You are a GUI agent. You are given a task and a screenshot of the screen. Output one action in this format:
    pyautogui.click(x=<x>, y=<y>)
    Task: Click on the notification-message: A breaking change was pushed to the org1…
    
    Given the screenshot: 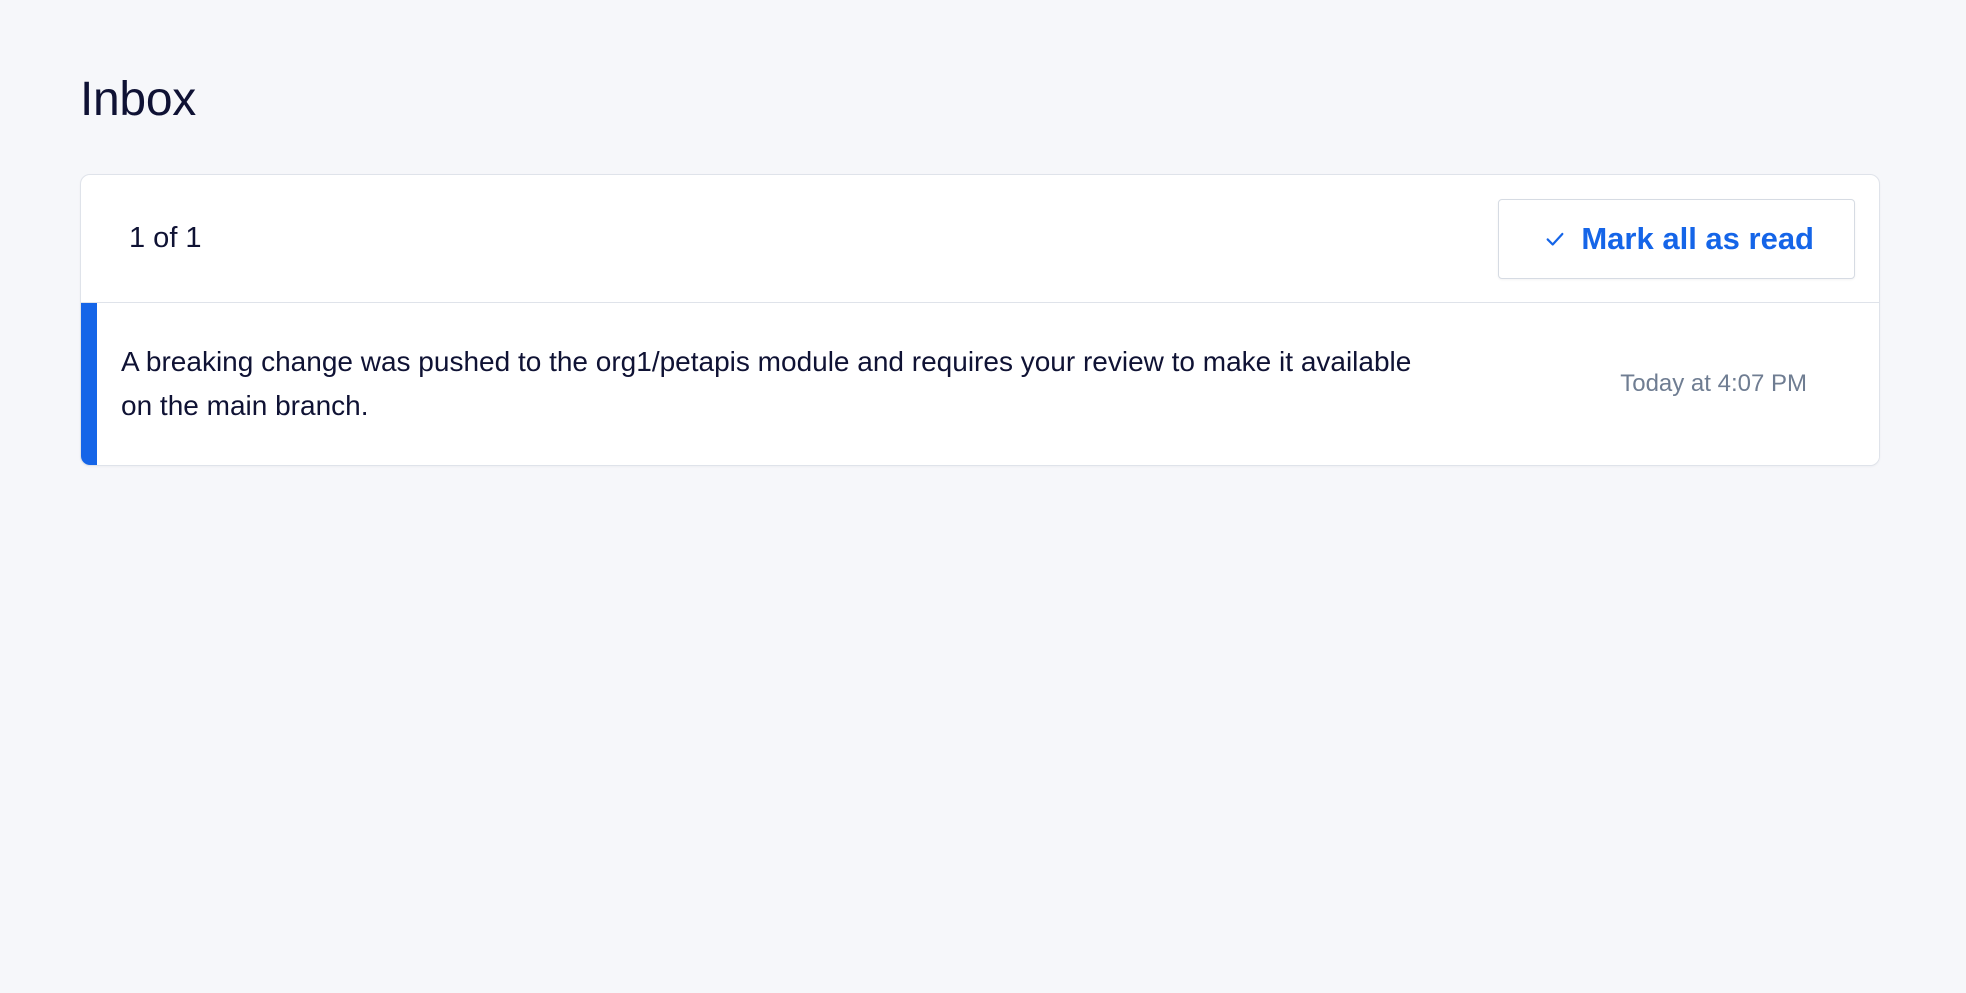 What is the action you would take?
    pyautogui.click(x=766, y=383)
    